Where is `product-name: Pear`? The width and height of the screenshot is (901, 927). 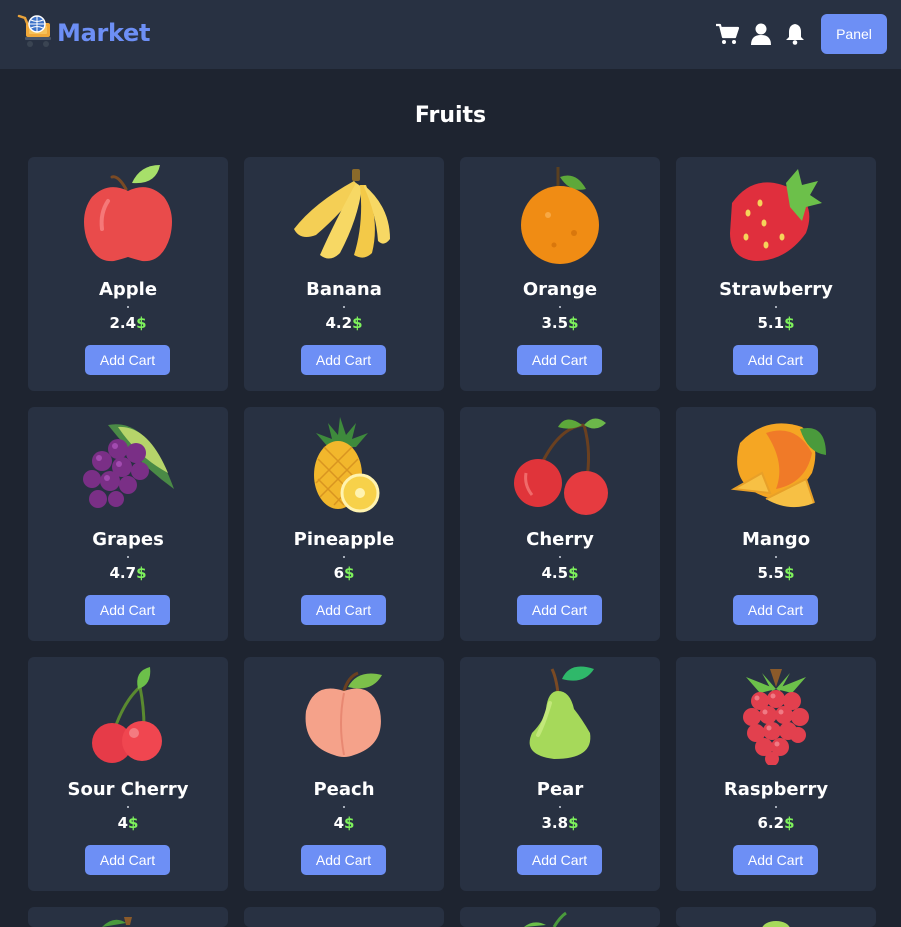
product-name: Pear is located at coordinates (560, 789).